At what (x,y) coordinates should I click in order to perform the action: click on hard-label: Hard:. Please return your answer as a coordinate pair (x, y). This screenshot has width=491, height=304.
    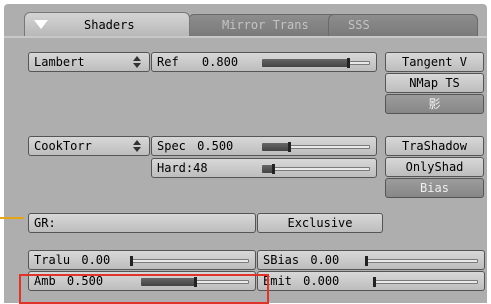
    Looking at the image, I should click on (175, 168).